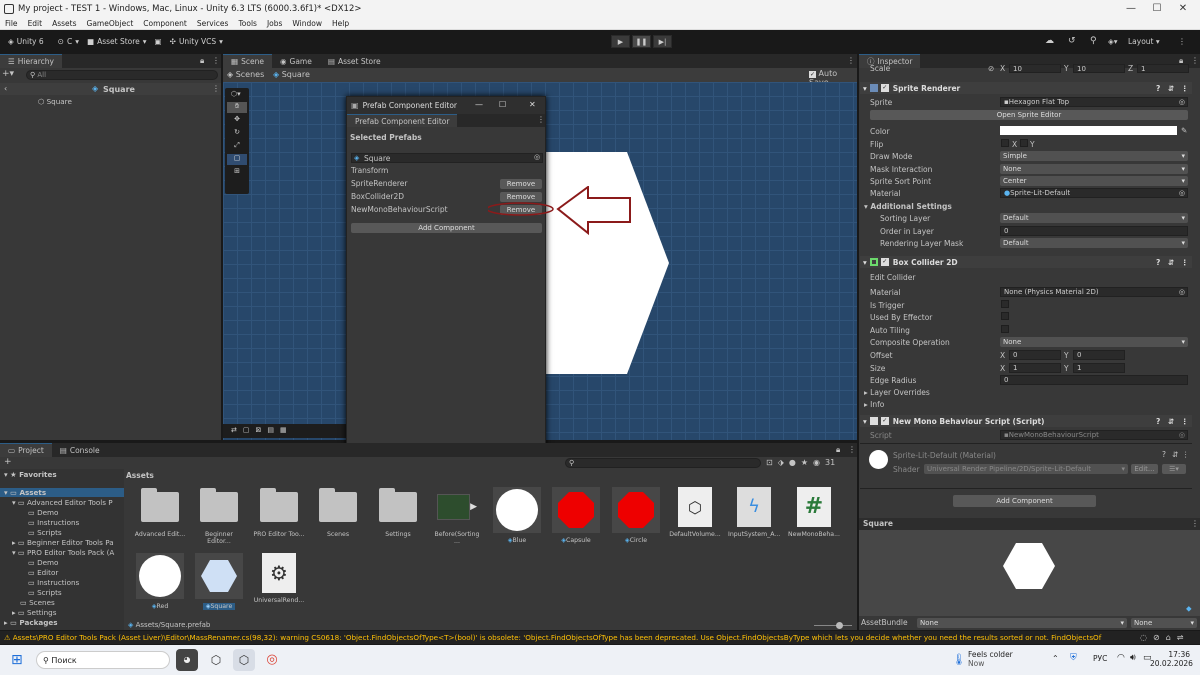 This screenshot has height=675, width=1200. I want to click on defender-icon: ⛨, so click(1073, 658).